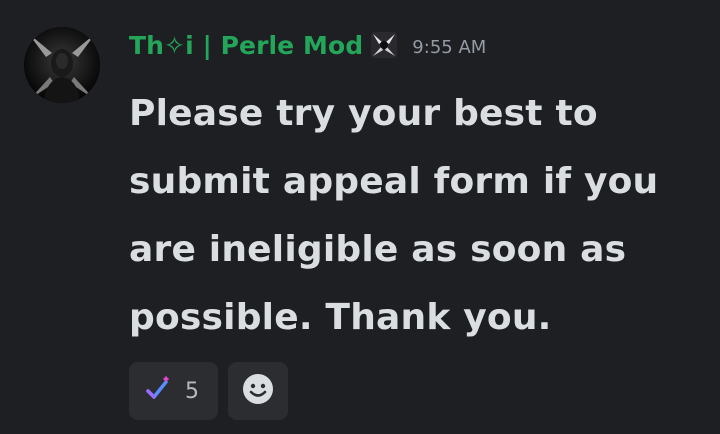  I want to click on reaction-bar: 5, so click(208, 391).